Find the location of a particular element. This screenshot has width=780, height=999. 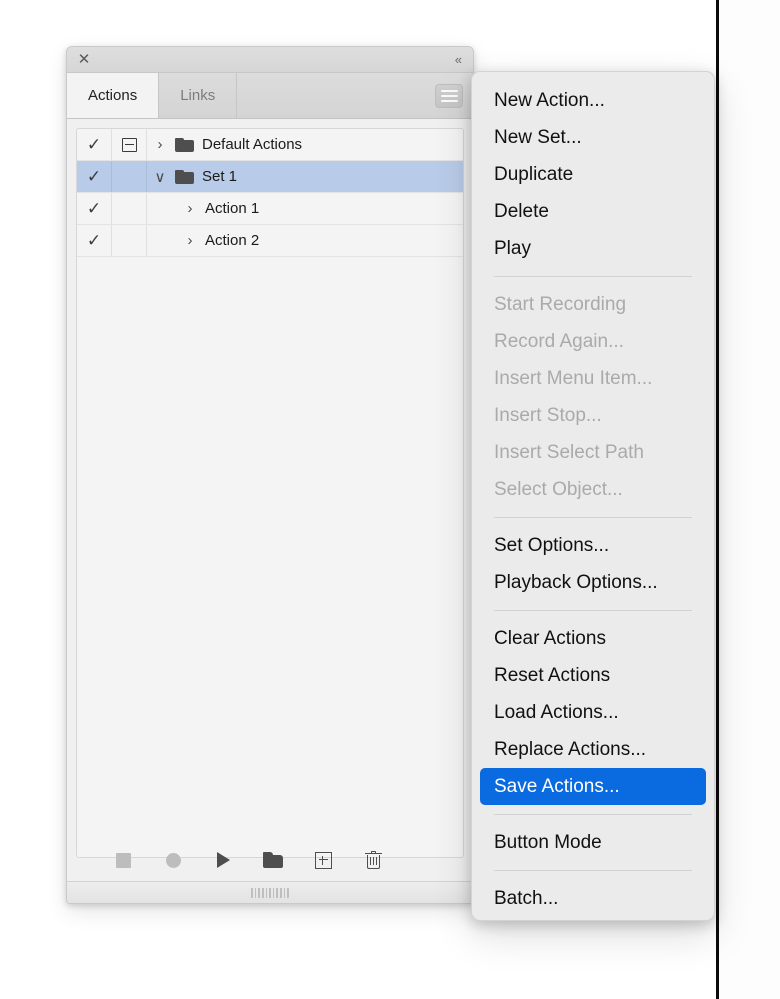

hamburger-menu-icon is located at coordinates (449, 96).